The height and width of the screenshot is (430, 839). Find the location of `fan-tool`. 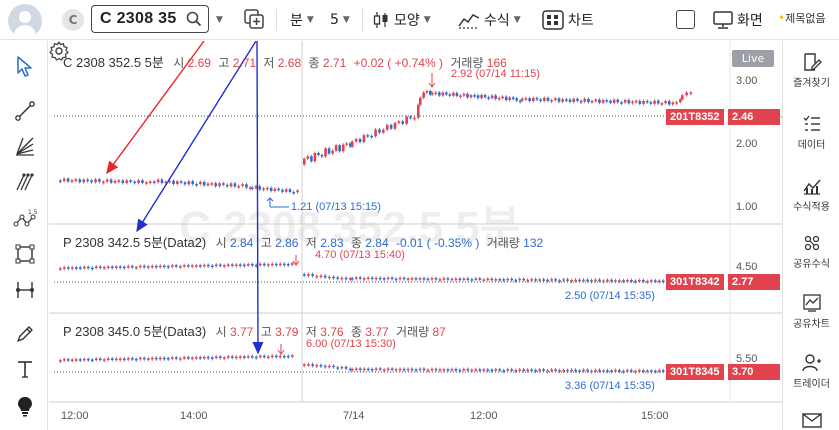

fan-tool is located at coordinates (25, 146).